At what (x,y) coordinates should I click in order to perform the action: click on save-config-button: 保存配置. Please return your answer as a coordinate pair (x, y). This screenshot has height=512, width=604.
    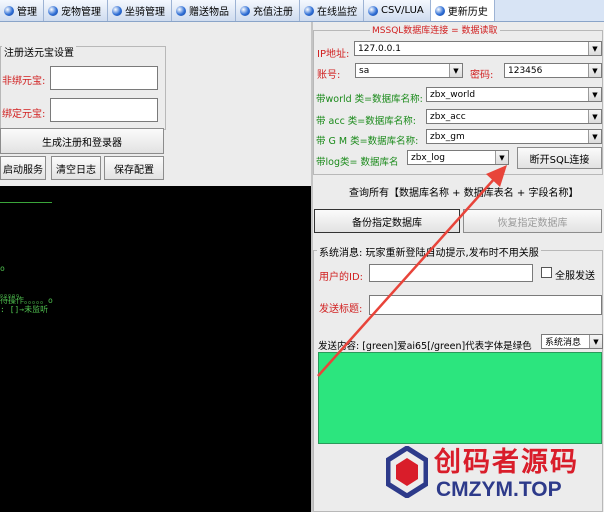
    Looking at the image, I should click on (134, 168).